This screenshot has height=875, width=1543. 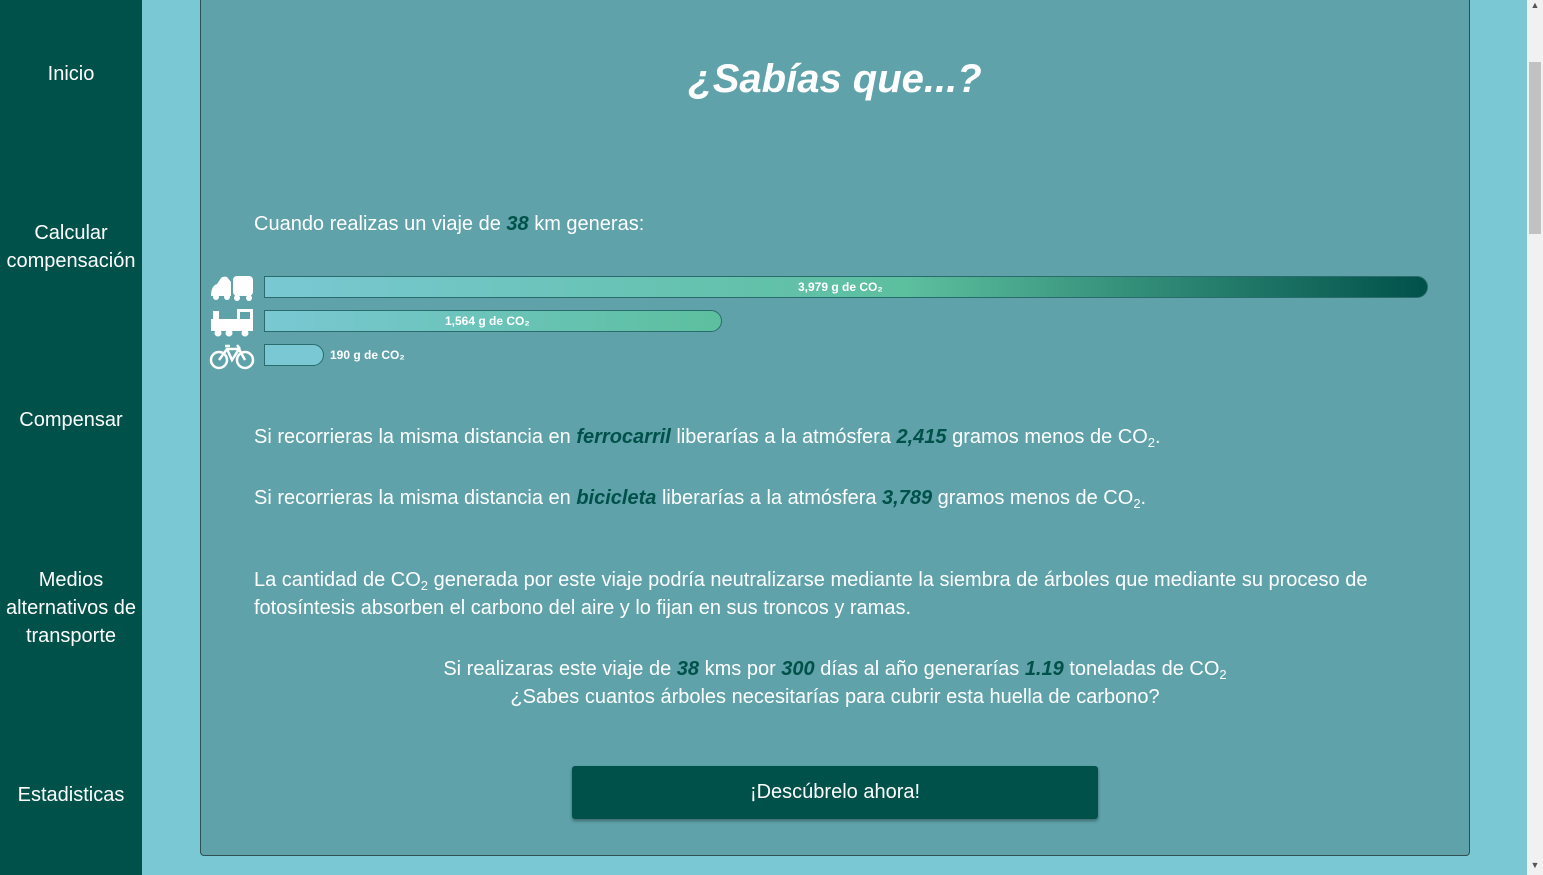 What do you see at coordinates (232, 288) in the screenshot?
I see `car-icon` at bounding box center [232, 288].